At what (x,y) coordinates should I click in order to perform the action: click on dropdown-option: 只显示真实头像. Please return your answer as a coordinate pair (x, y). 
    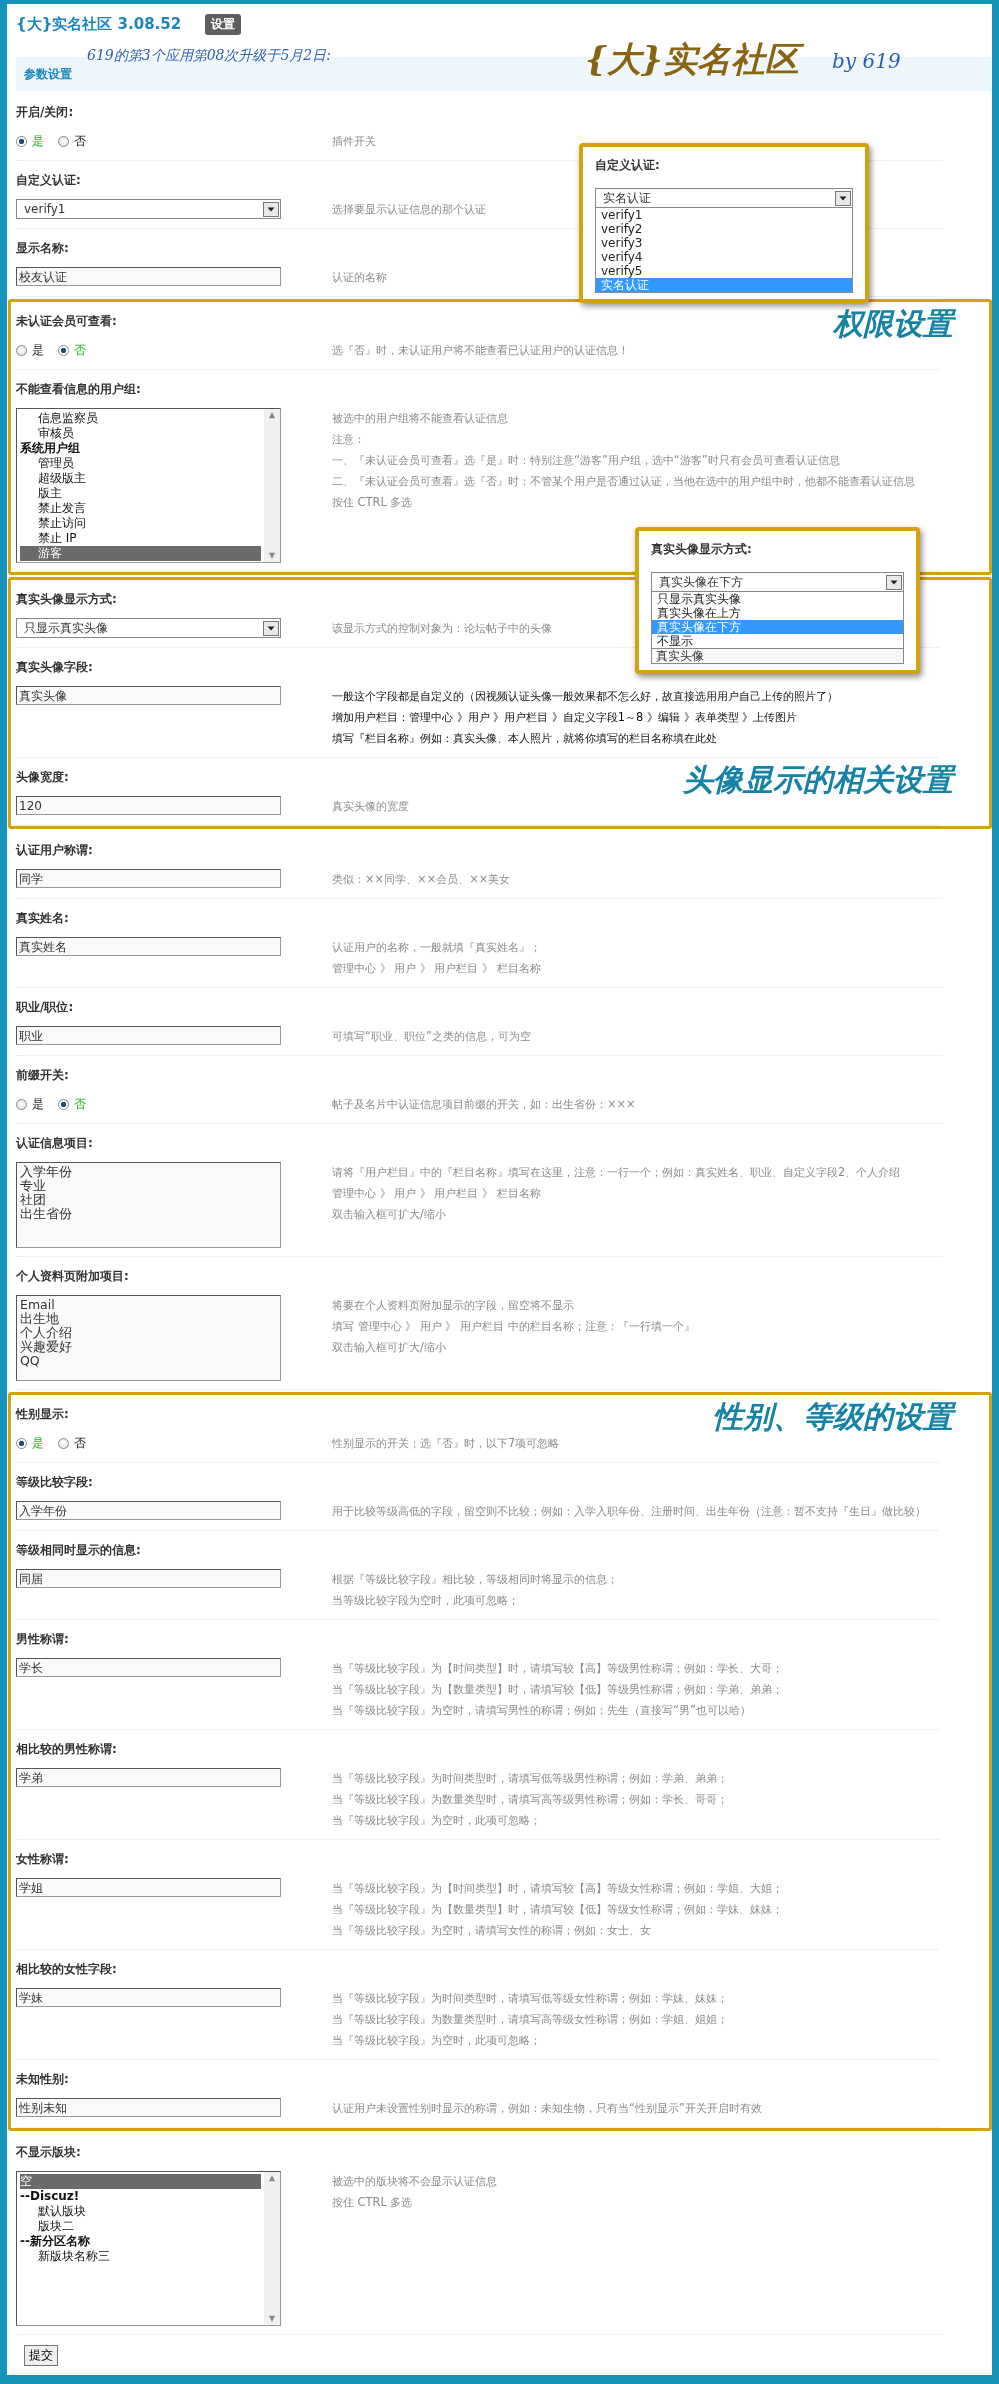
    Looking at the image, I should click on (777, 599).